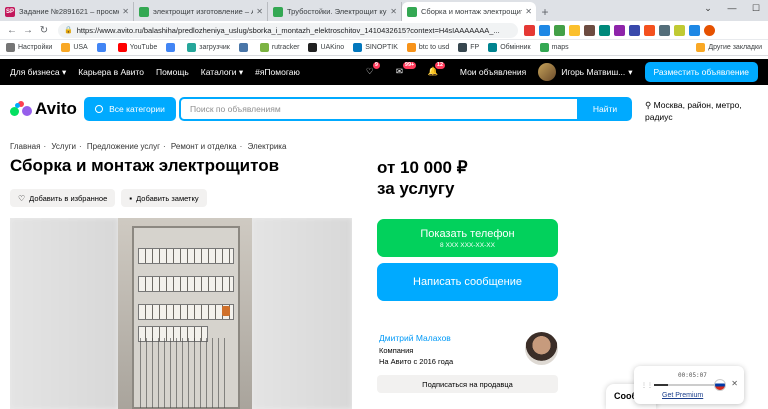 Image resolution: width=768 pixels, height=409 pixels. Describe the element at coordinates (732, 8) in the screenshot. I see `minimize-icon: —` at that location.